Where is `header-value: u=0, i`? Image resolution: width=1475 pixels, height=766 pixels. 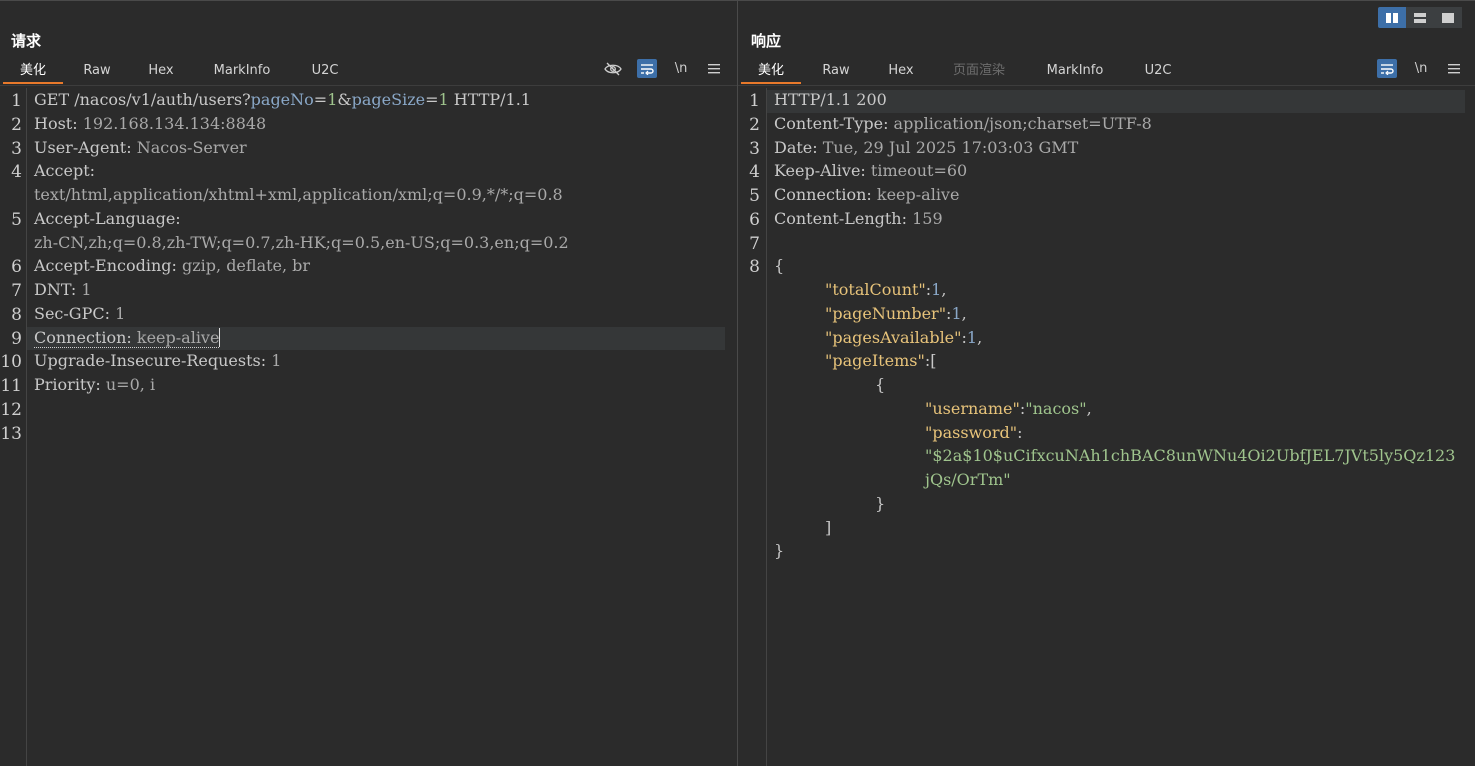
header-value: u=0, i is located at coordinates (130, 384).